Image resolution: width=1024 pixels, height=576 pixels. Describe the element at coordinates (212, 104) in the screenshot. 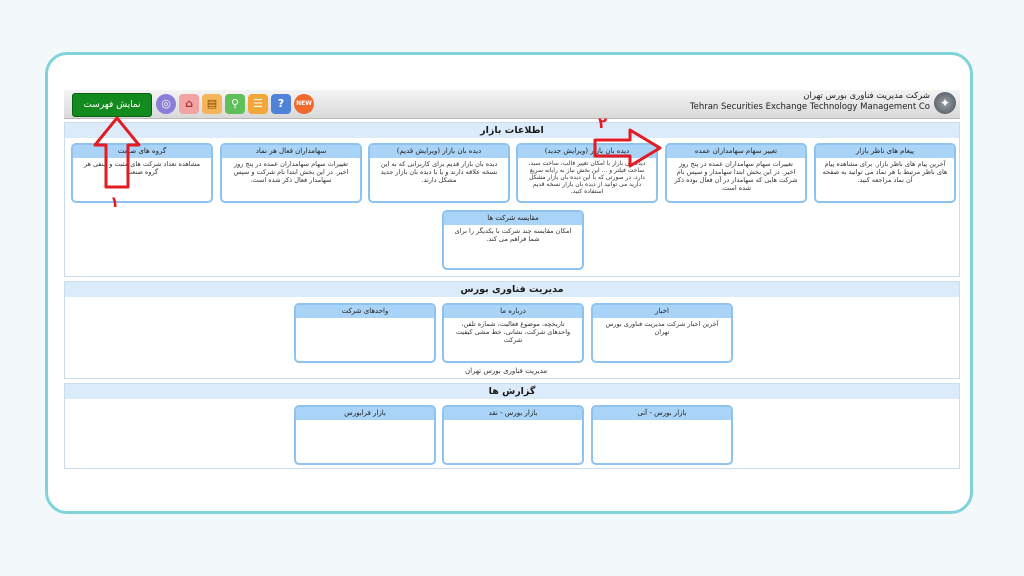

I see `table-icon: ▤` at that location.